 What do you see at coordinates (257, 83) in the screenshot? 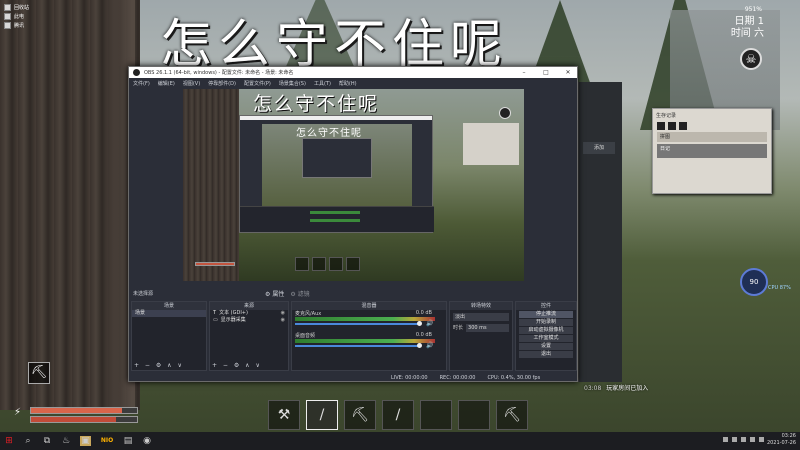
I see `menu-profile: 配置文件(P)` at bounding box center [257, 83].